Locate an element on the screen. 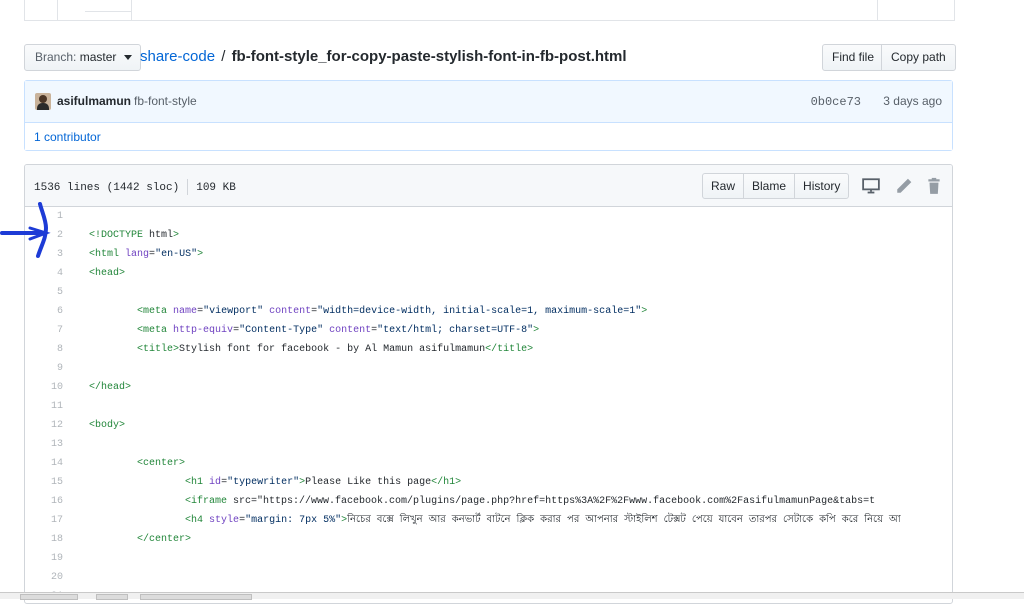  line-number: 10 is located at coordinates (44, 387).